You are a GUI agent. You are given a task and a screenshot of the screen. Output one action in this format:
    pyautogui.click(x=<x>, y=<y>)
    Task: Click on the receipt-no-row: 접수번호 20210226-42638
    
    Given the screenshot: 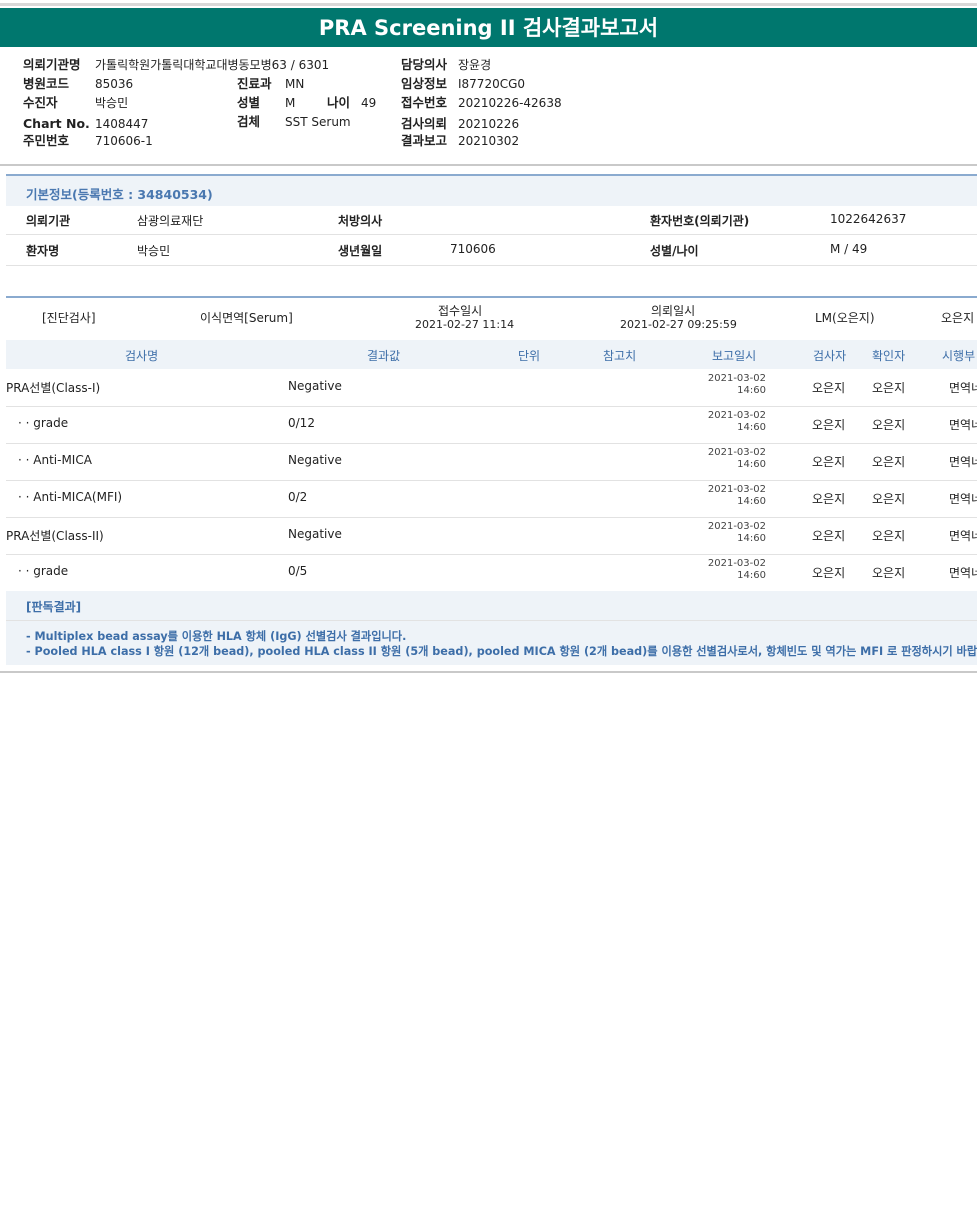 What is the action you would take?
    pyautogui.click(x=501, y=103)
    